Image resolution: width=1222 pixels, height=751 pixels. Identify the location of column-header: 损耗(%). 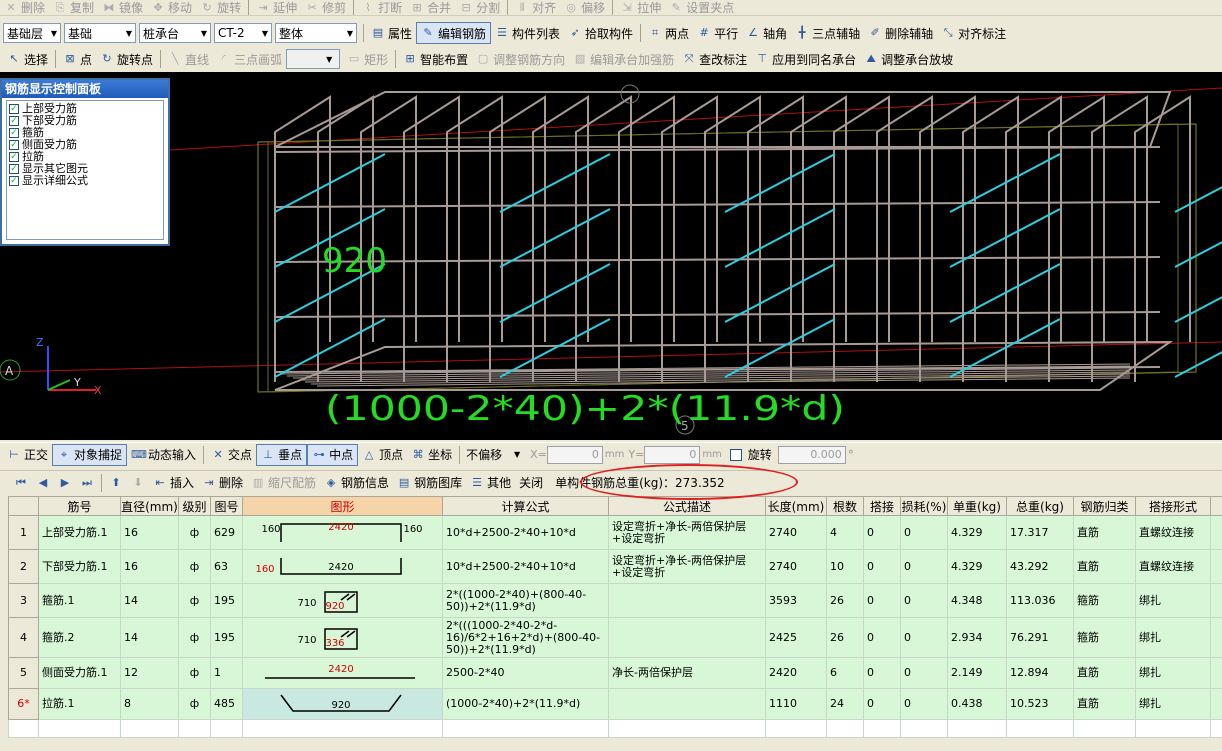
(924, 506).